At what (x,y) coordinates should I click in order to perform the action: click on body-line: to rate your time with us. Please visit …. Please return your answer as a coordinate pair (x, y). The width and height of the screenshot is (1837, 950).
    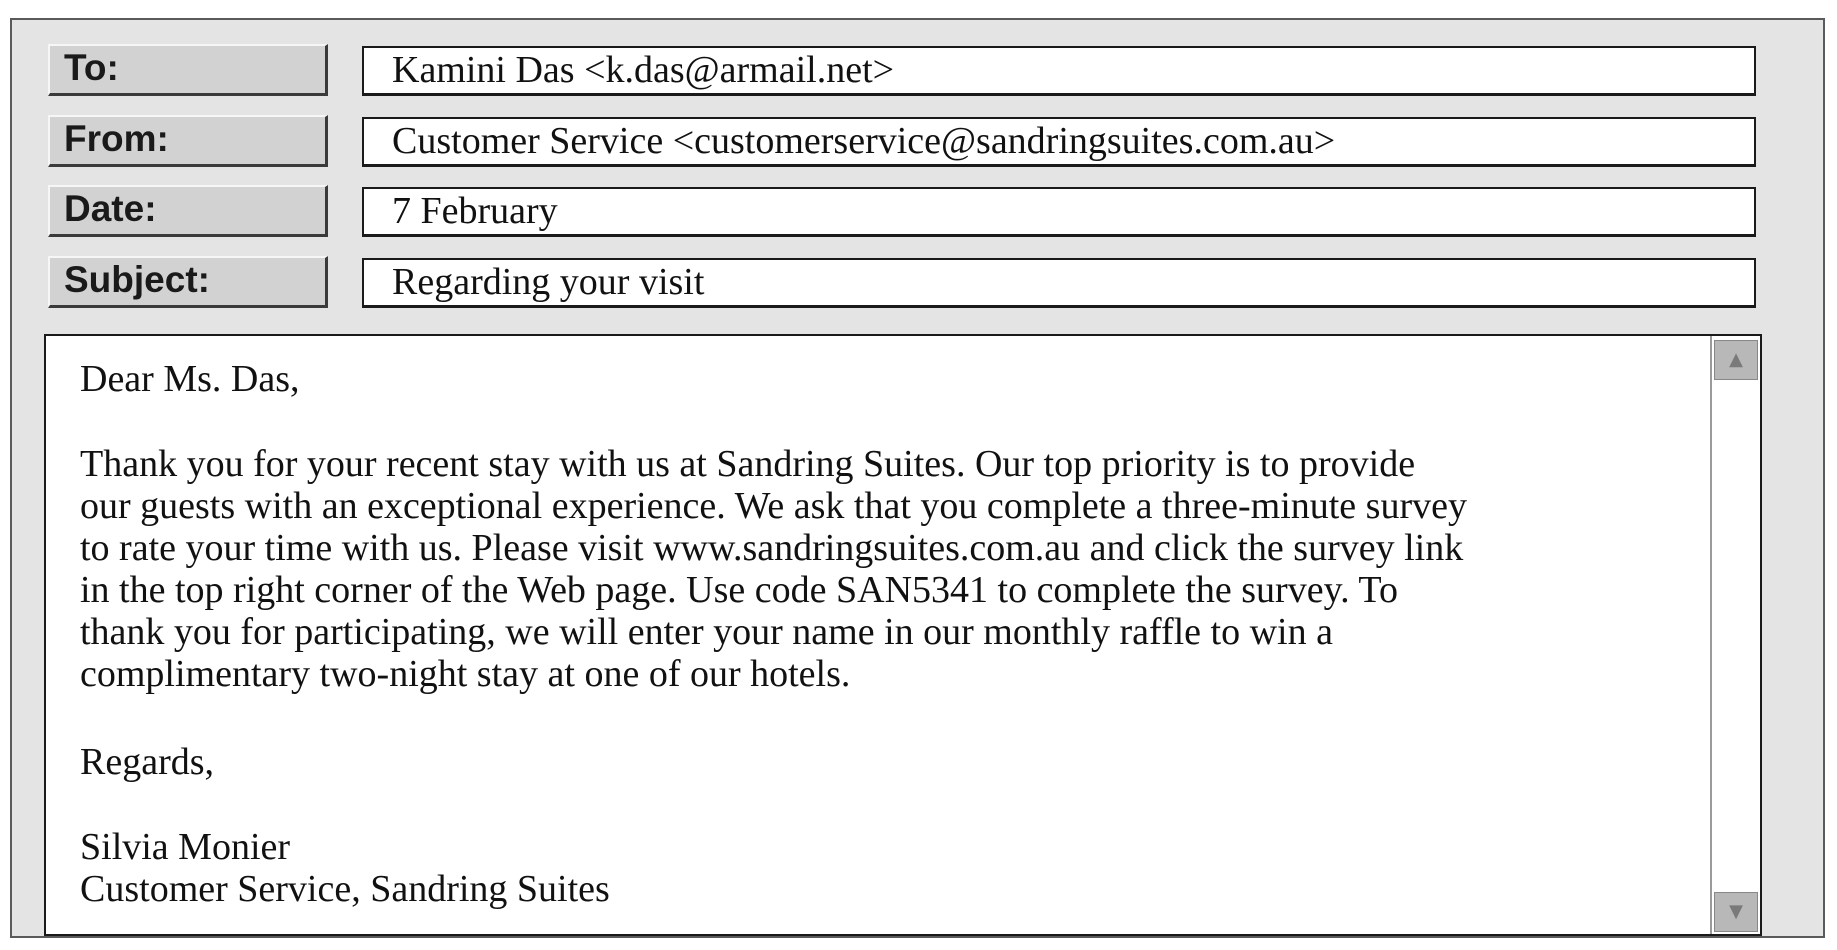
    Looking at the image, I should click on (772, 548).